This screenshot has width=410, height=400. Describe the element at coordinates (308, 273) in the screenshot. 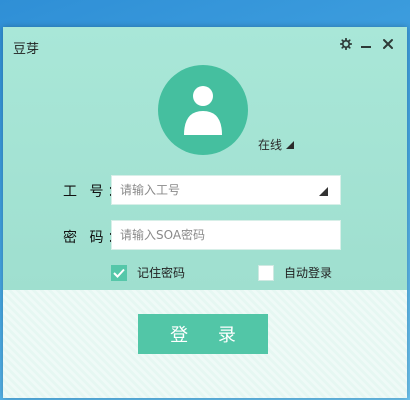

I see `auto-login-label: 自动登录` at that location.